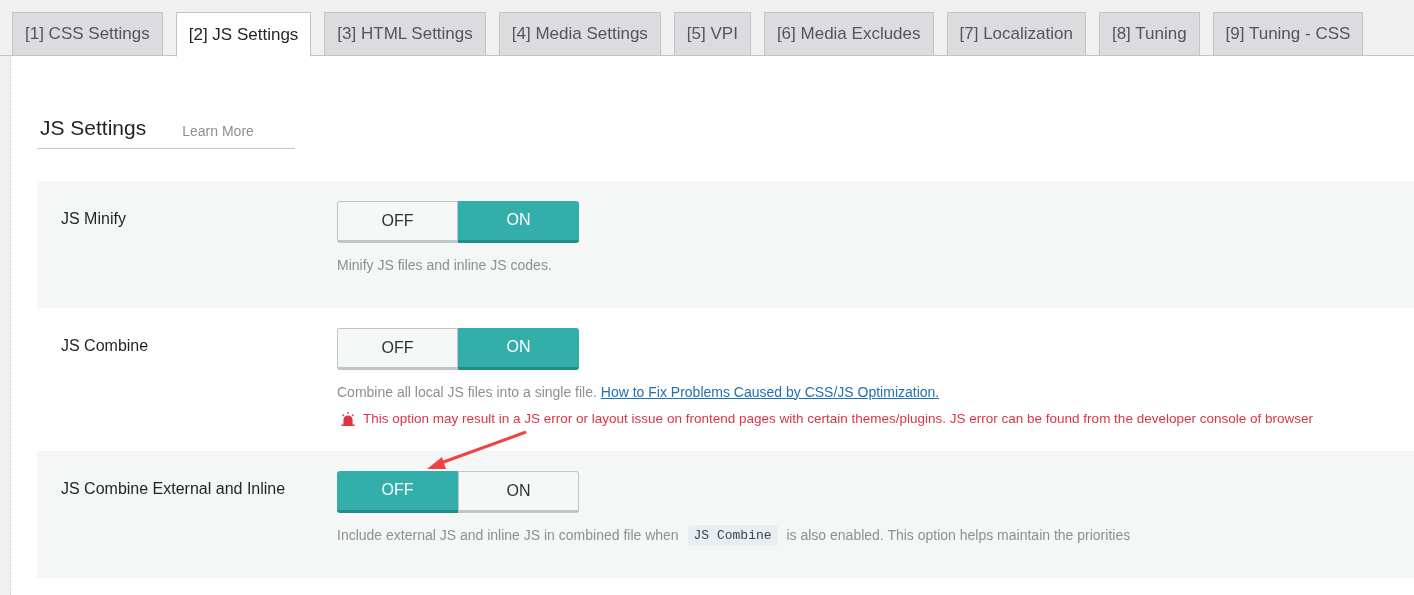  What do you see at coordinates (770, 392) in the screenshot?
I see `help-link: How to Fix Problems Caused by CSS/JS Optimization.` at bounding box center [770, 392].